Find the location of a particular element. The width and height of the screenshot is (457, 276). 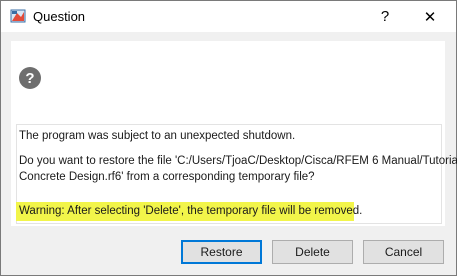

title-bar: Question ? ✕ is located at coordinates (228, 16).